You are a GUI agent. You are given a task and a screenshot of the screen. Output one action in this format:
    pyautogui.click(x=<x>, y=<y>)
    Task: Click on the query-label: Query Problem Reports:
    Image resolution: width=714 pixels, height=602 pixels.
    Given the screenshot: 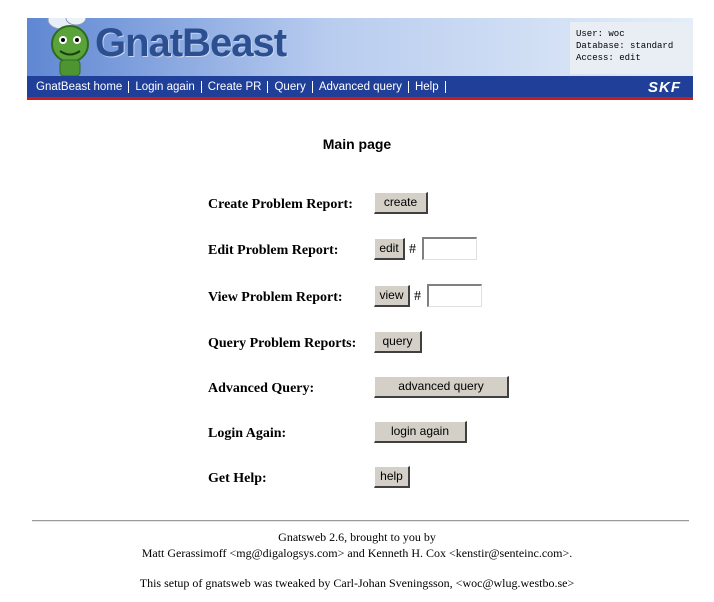 What is the action you would take?
    pyautogui.click(x=282, y=343)
    